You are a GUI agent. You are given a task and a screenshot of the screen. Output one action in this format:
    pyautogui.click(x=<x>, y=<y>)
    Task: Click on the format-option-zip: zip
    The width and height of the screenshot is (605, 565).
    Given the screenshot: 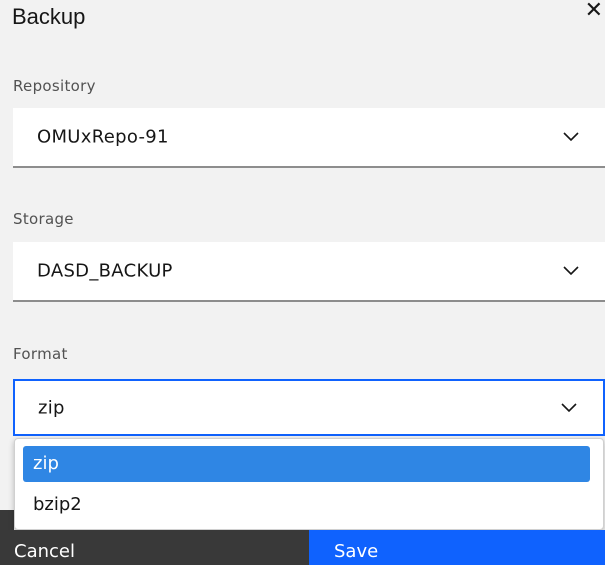 What is the action you would take?
    pyautogui.click(x=306, y=464)
    